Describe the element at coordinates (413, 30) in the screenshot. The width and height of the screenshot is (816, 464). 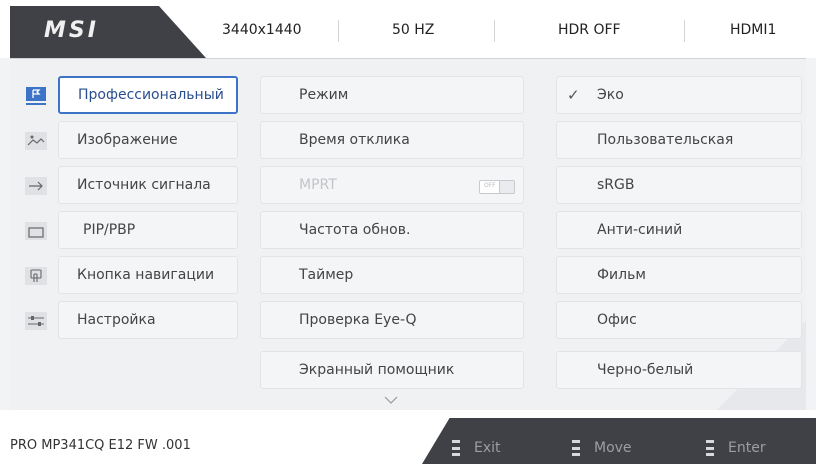
I see `refresh-status: 50 HZ` at that location.